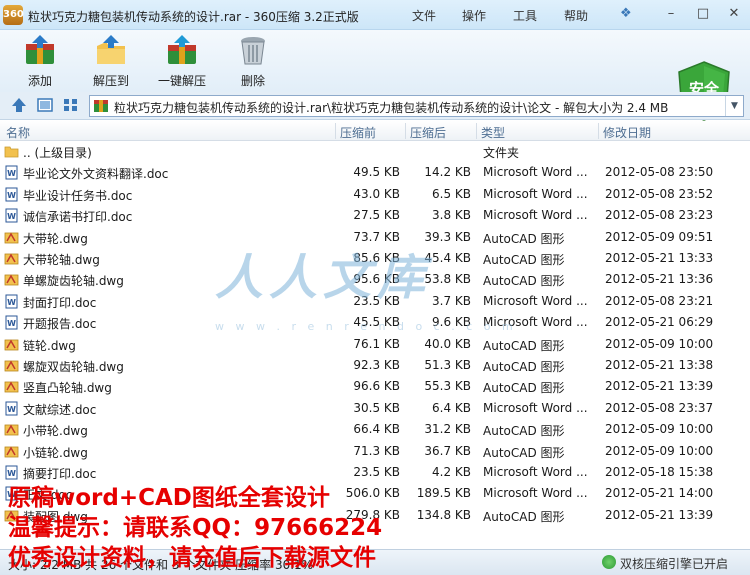 This screenshot has width=750, height=575. Describe the element at coordinates (447, 429) in the screenshot. I see `file-compressed-size: 31.2 KB` at that location.